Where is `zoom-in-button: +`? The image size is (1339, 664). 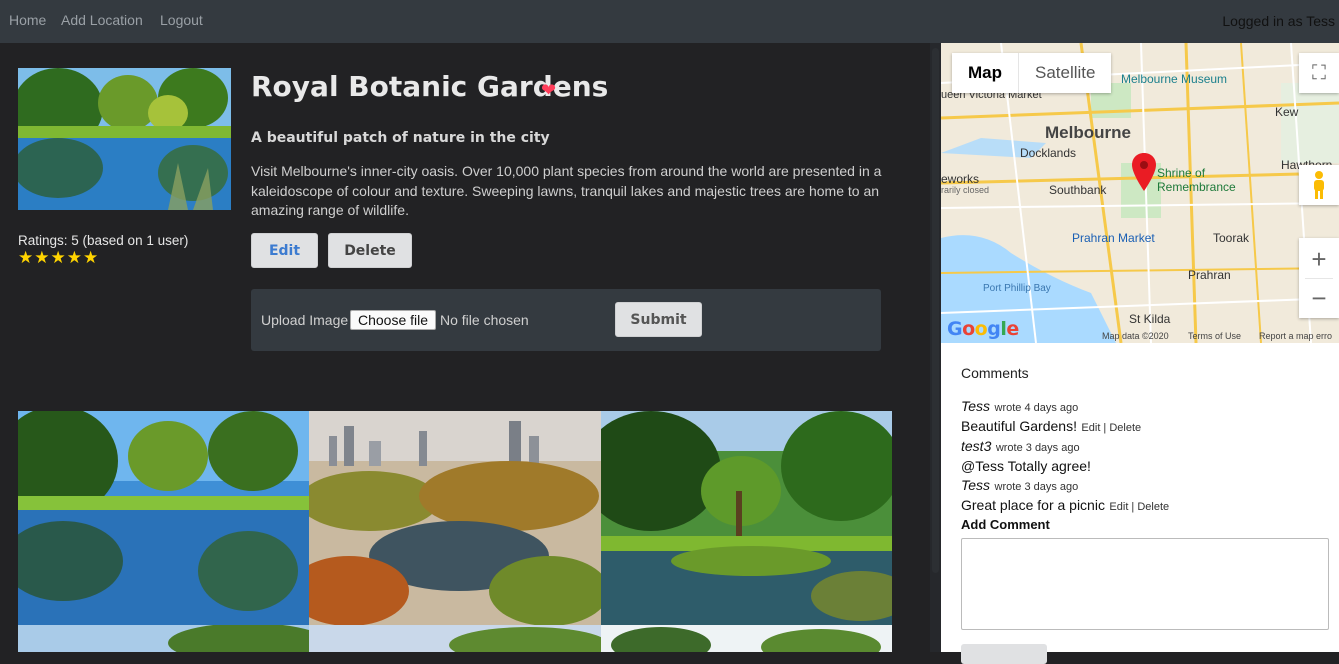 zoom-in-button: + is located at coordinates (1318, 259).